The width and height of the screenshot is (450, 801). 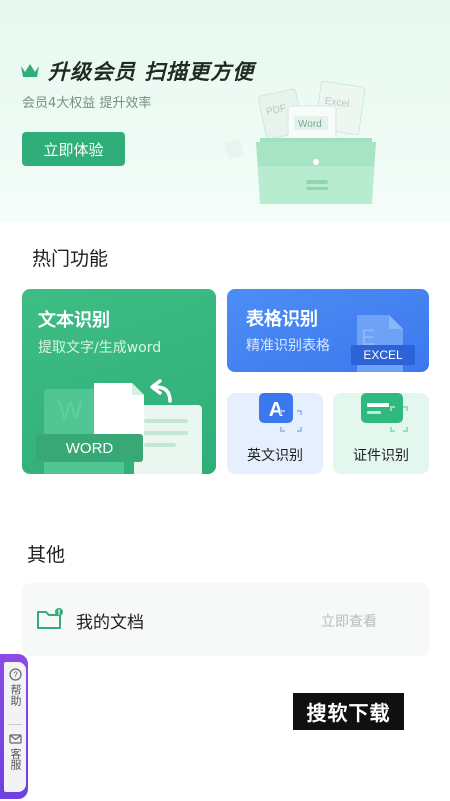 I want to click on help-service-widget: ? 帮助 客服, so click(x=14, y=726).